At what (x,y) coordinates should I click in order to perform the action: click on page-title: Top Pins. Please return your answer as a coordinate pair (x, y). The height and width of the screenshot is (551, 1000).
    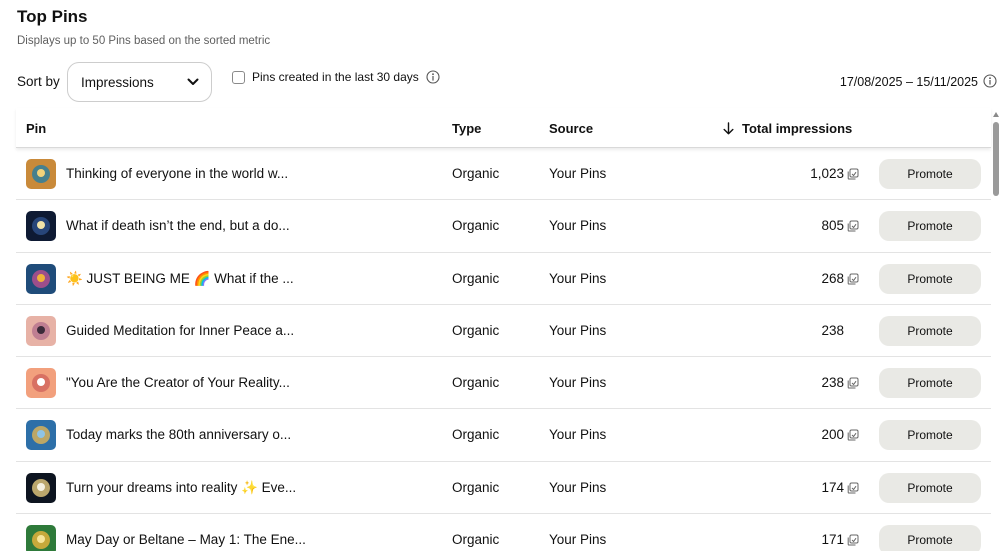
    Looking at the image, I should click on (52, 16).